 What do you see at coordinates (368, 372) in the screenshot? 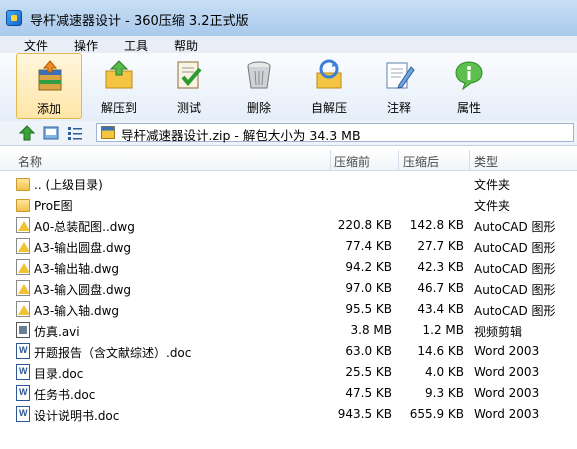
I see `file-size-before: 25.5 KB` at bounding box center [368, 372].